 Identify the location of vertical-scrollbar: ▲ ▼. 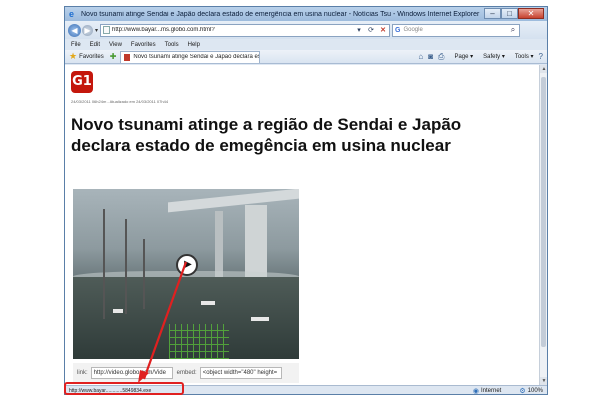
(543, 225).